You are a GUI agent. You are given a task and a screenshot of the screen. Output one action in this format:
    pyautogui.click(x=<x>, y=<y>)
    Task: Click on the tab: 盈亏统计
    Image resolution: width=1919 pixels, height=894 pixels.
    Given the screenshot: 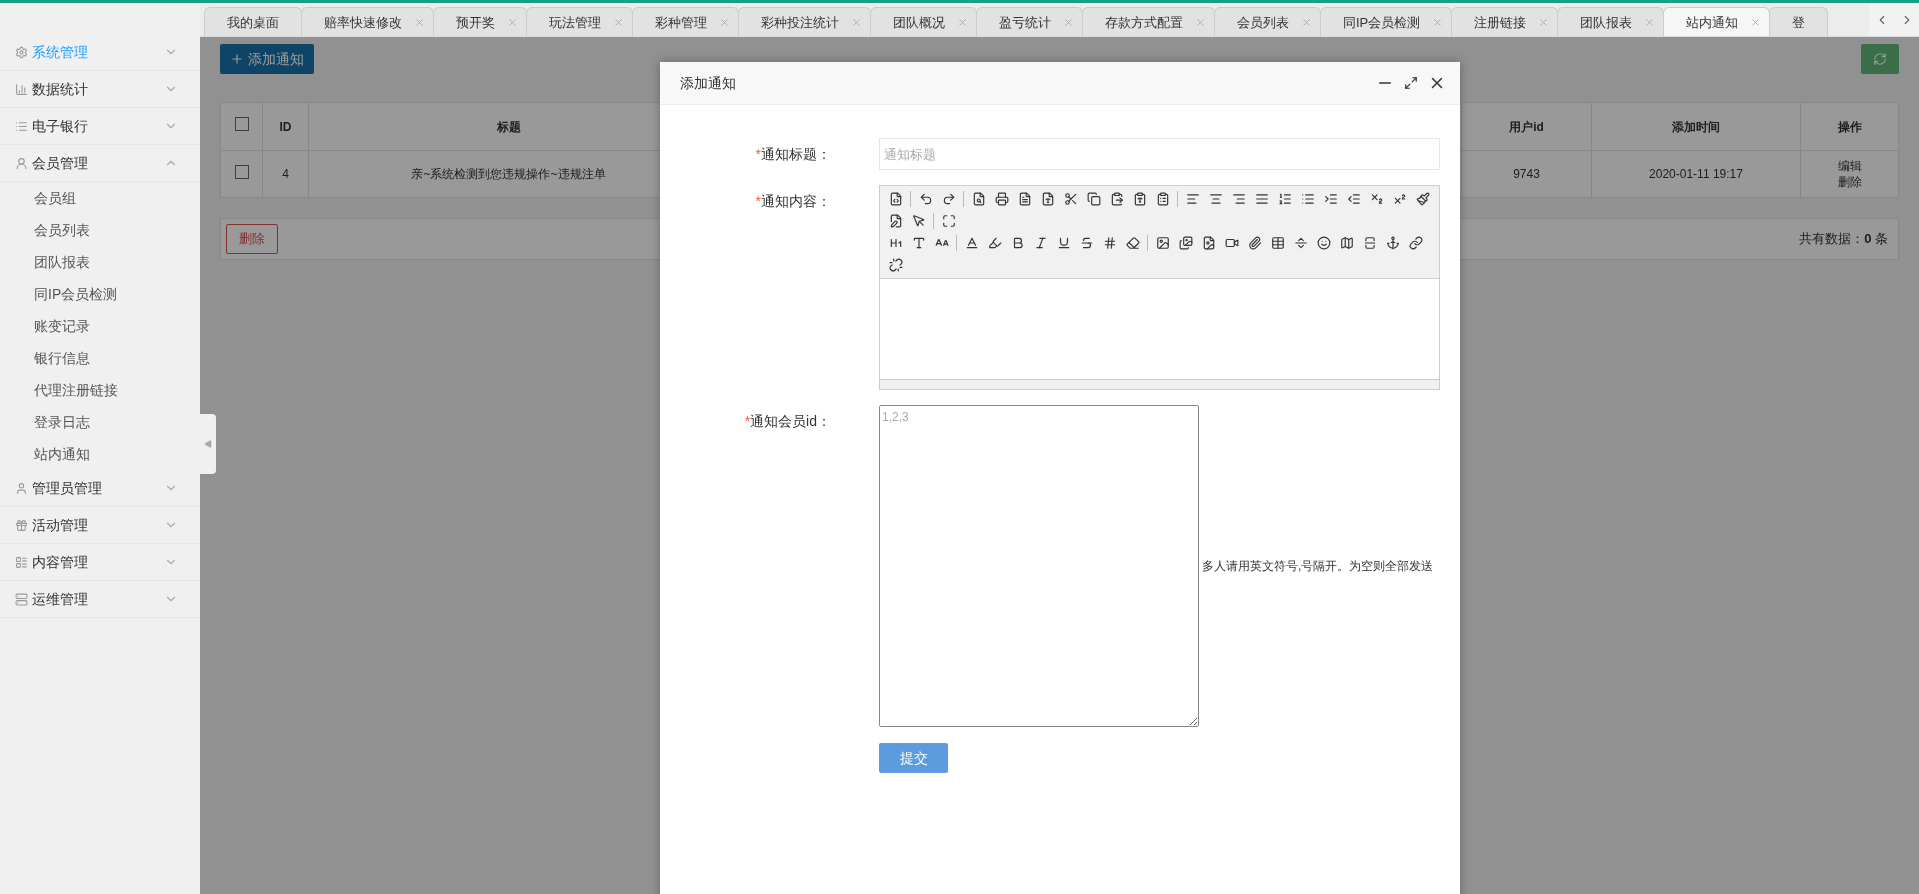 What is the action you would take?
    pyautogui.click(x=1029, y=21)
    